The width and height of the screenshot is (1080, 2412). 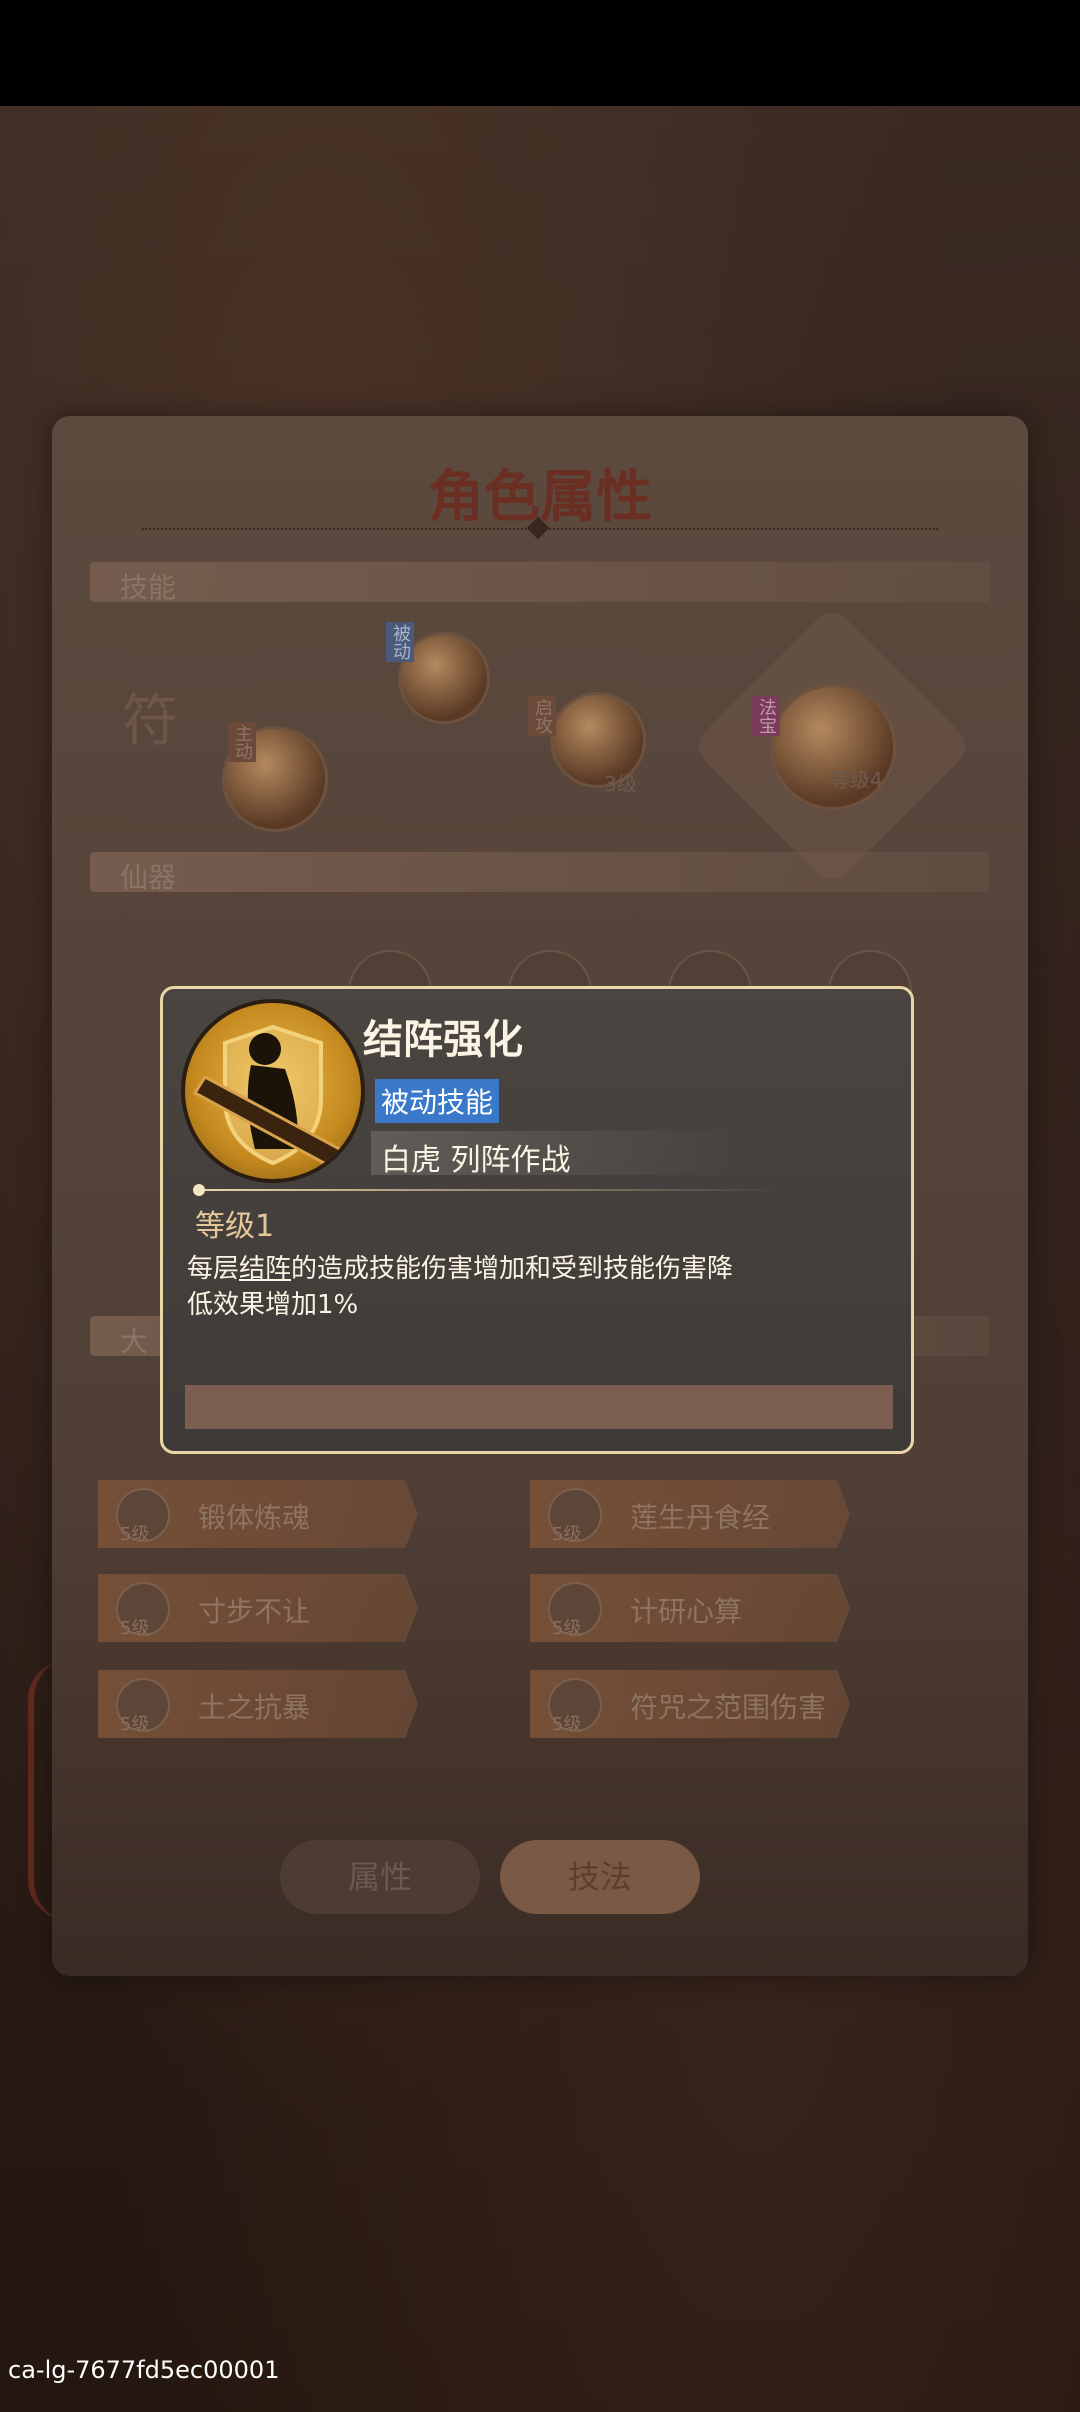 I want to click on talent-label: 计研心算, so click(x=686, y=1611).